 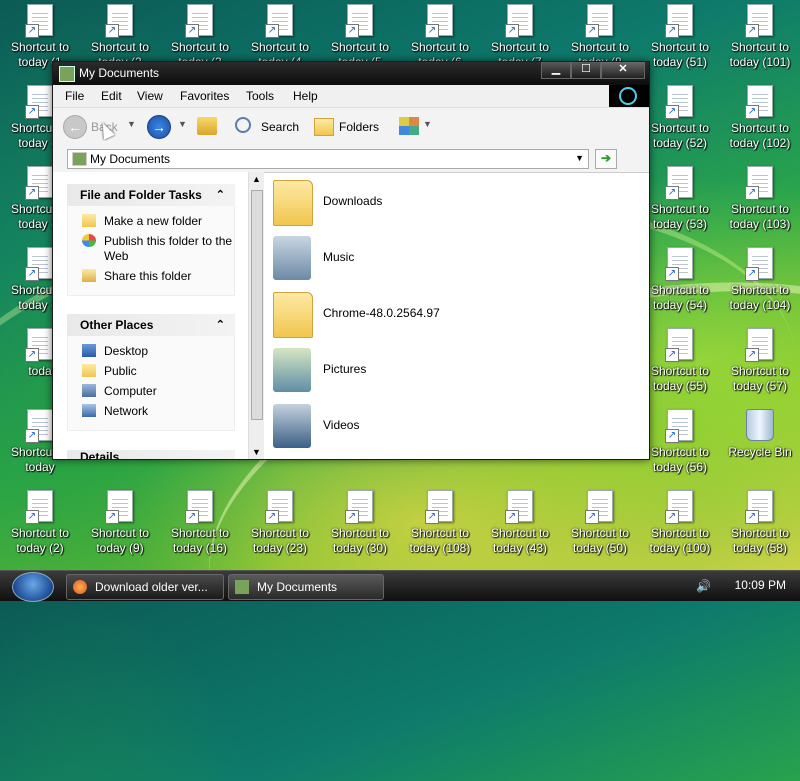 I want to click on place-label: Desktop, so click(x=126, y=351).